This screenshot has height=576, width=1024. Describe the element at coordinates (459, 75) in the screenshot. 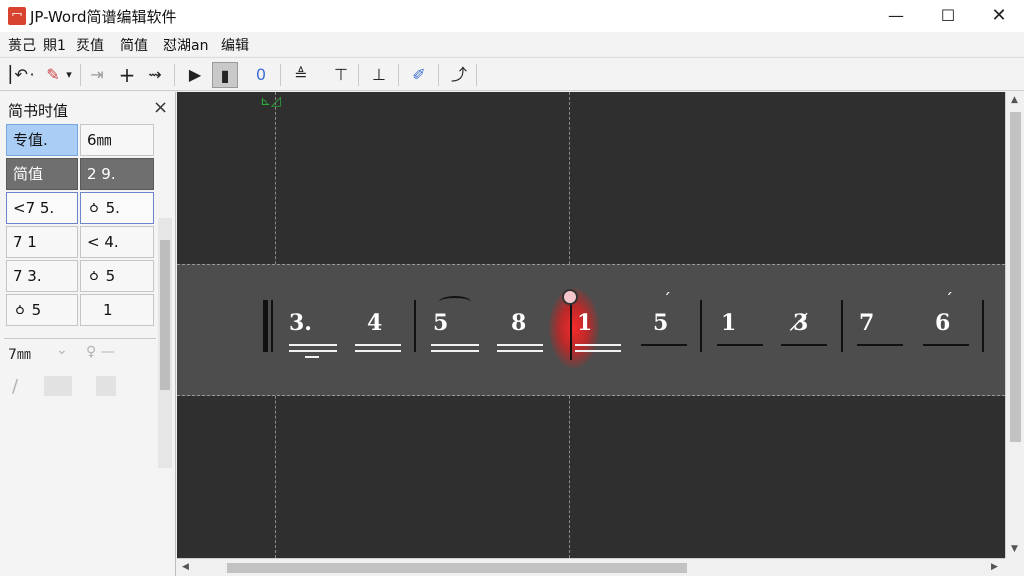

I see `curve-icon: ⤴` at that location.